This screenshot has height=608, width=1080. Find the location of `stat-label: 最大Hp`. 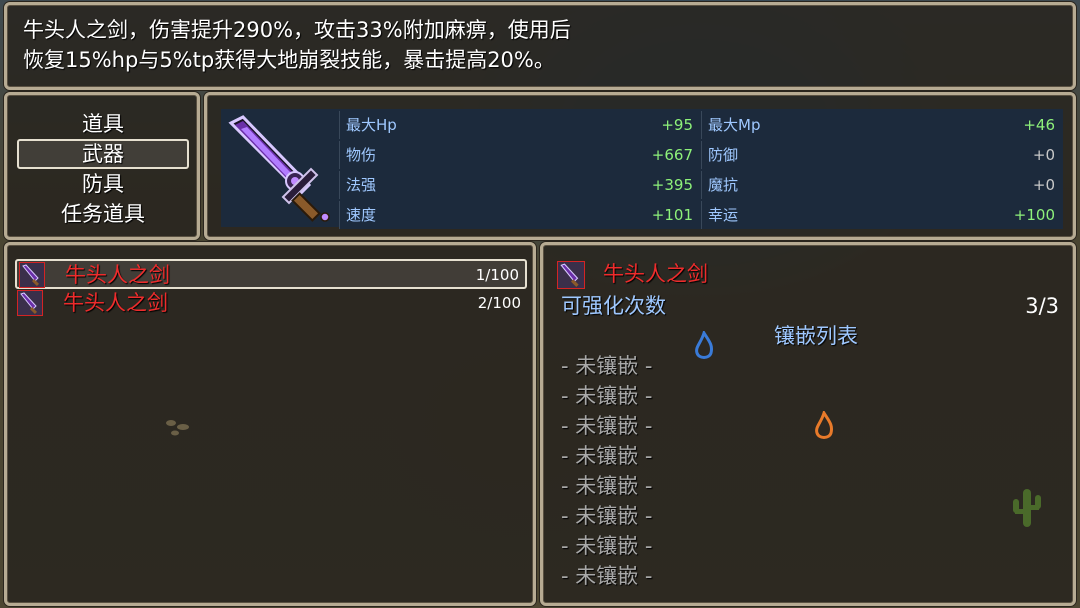

stat-label: 最大Hp is located at coordinates (371, 125).